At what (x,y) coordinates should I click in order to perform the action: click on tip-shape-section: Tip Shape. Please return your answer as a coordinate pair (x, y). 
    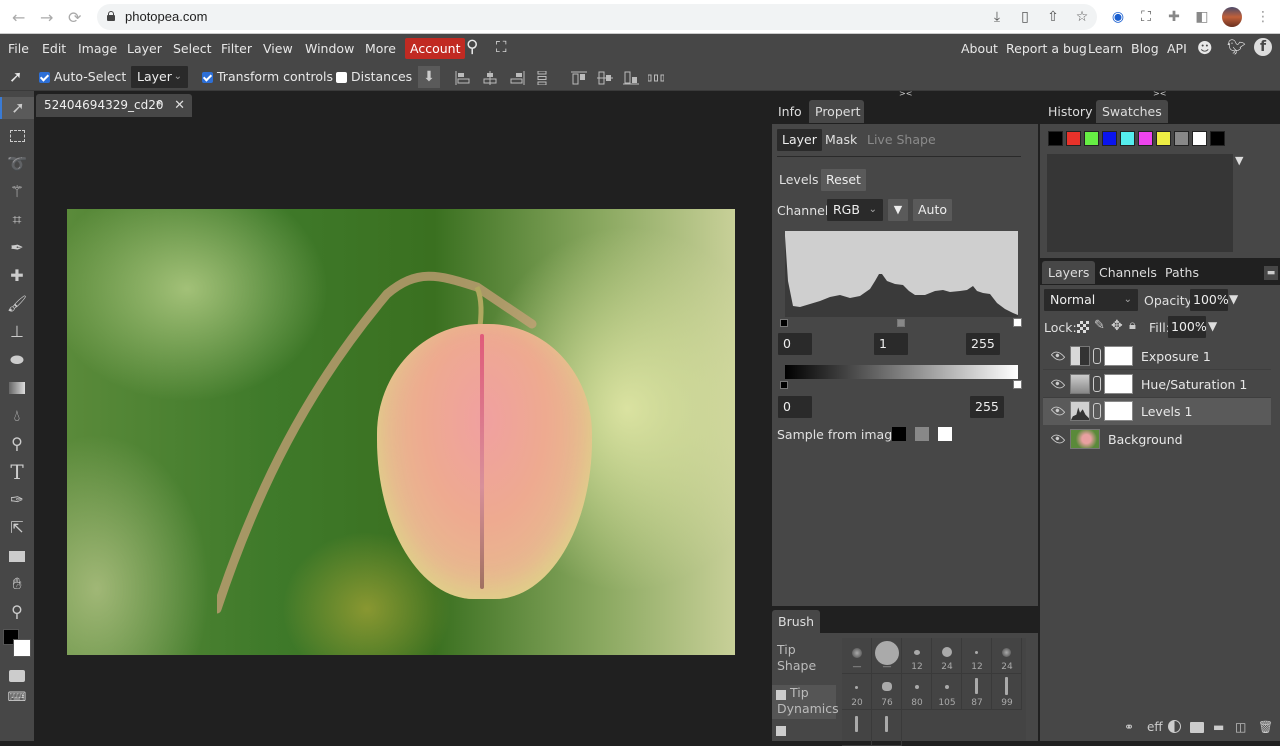
    Looking at the image, I should click on (804, 659).